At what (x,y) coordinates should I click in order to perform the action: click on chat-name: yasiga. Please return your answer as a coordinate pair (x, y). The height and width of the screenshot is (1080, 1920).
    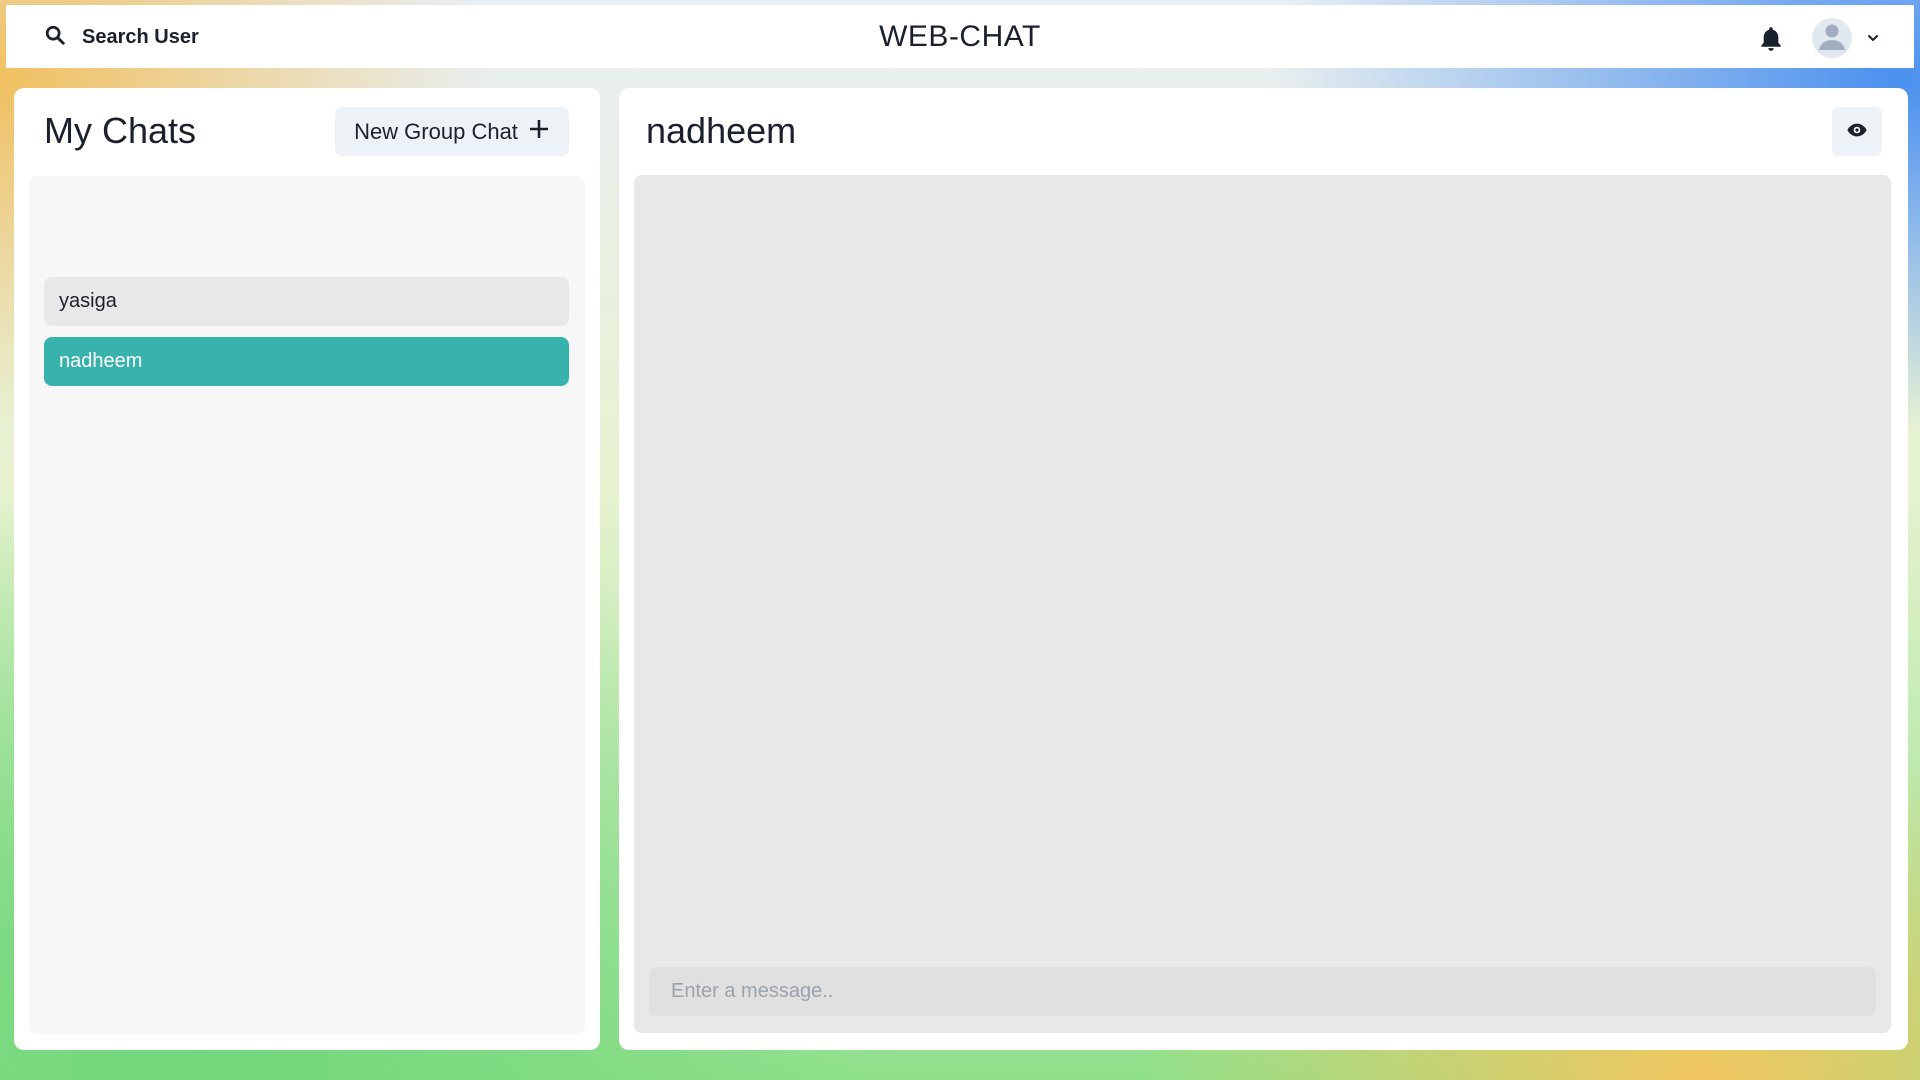
    Looking at the image, I should click on (88, 301).